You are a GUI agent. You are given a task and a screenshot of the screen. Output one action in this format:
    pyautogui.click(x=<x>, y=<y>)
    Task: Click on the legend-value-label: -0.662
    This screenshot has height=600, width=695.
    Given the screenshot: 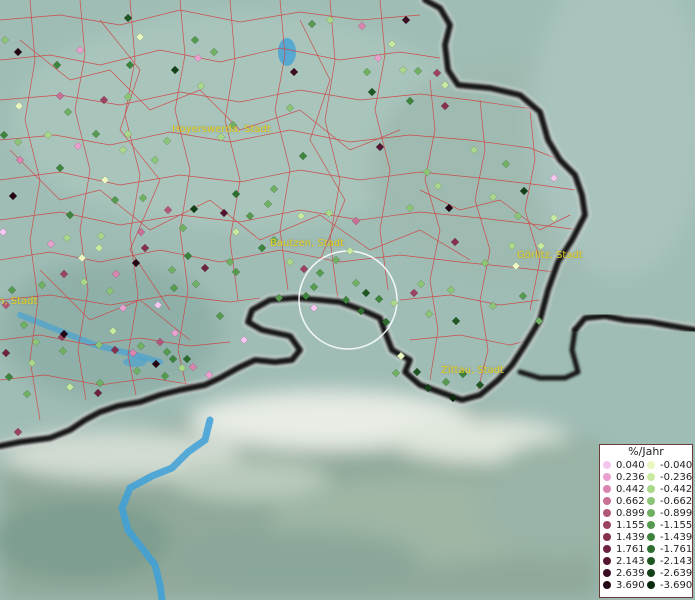 What is the action you would take?
    pyautogui.click(x=676, y=501)
    